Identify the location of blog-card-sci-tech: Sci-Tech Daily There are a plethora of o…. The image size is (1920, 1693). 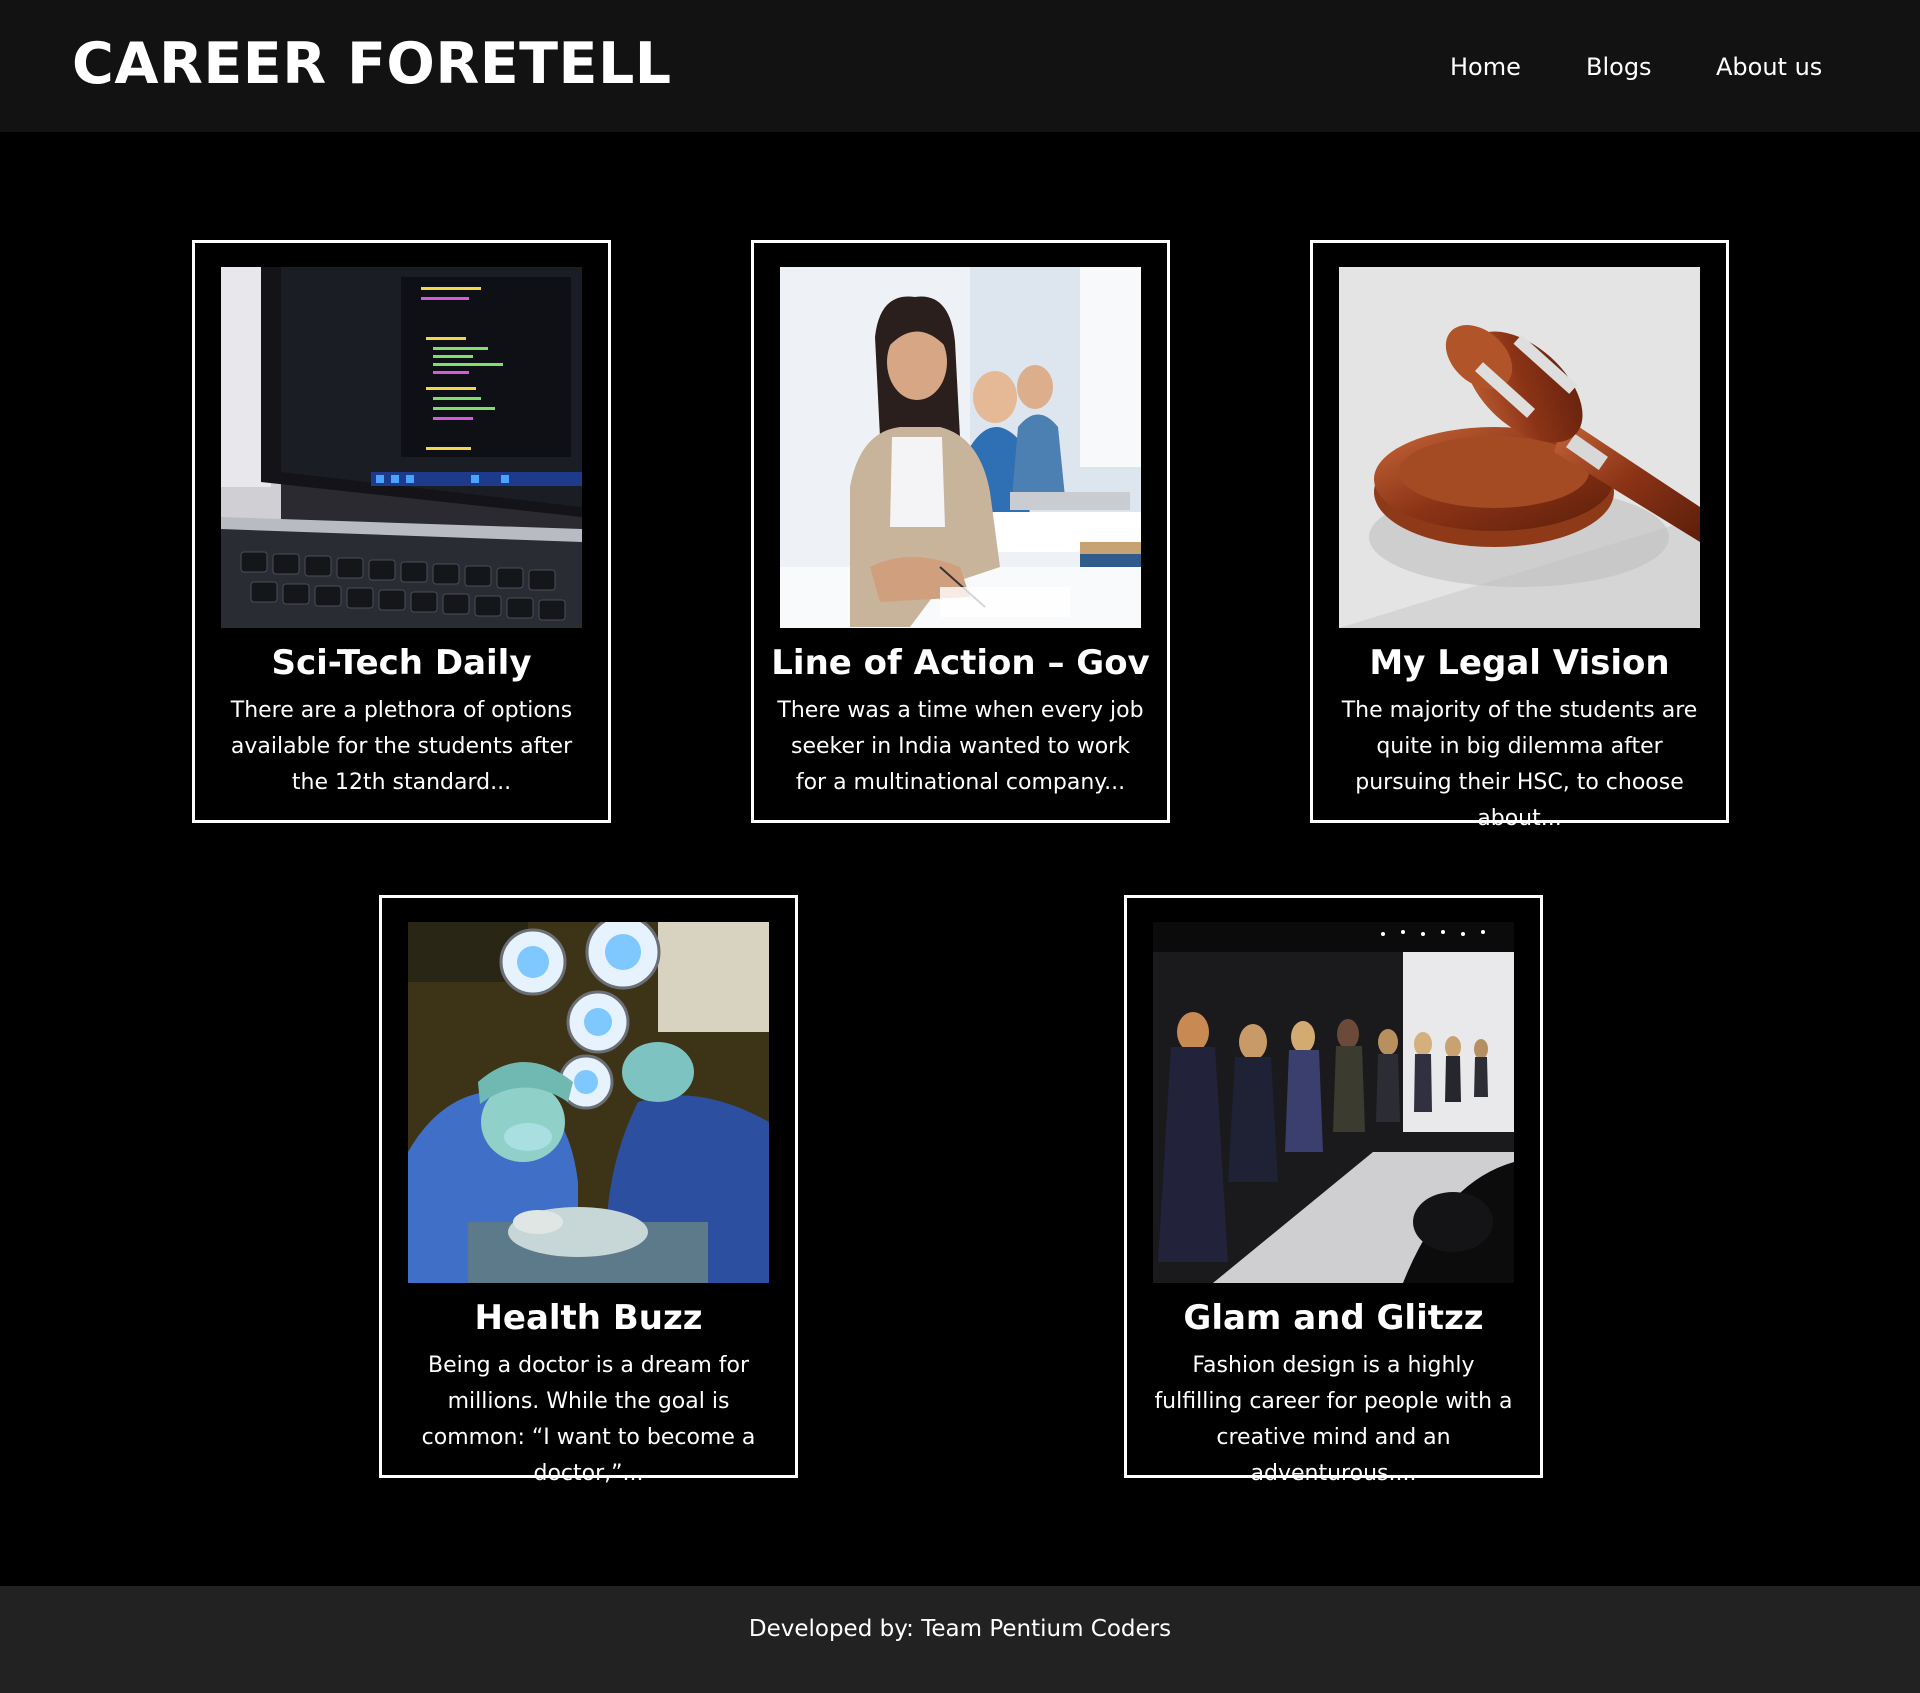
(401, 531).